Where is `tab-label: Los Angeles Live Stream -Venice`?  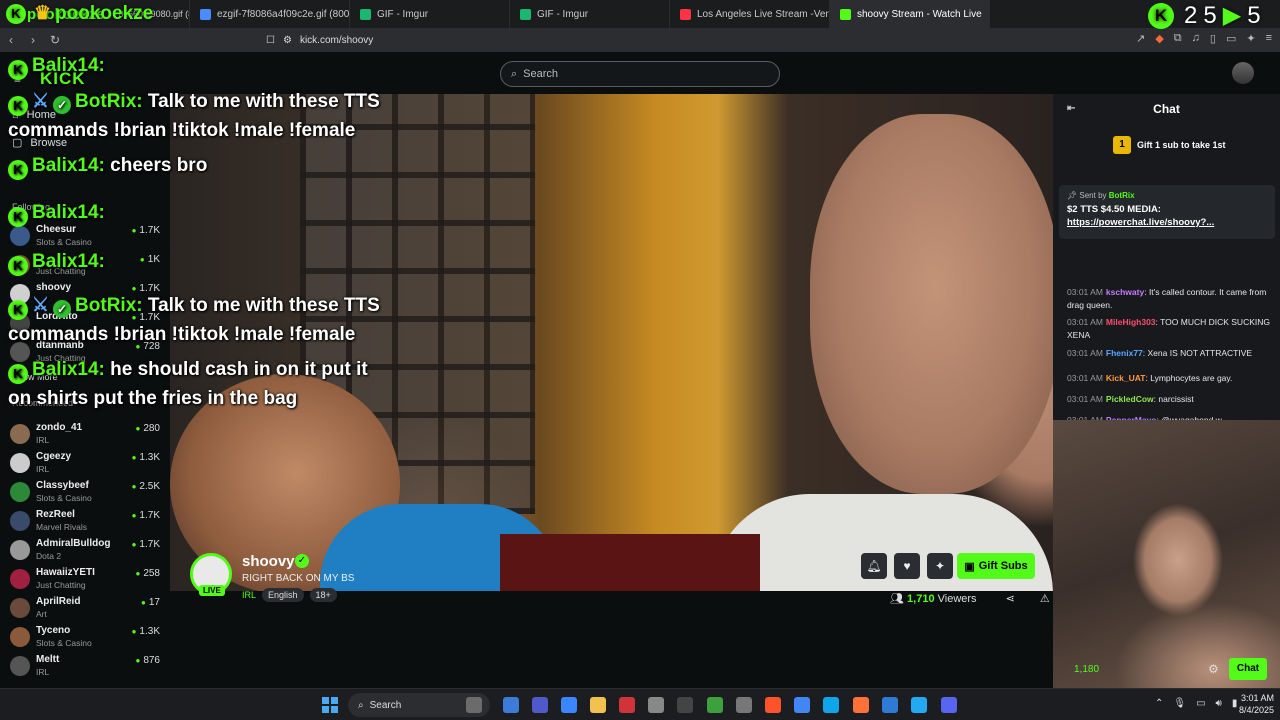
tab-label: Los Angeles Live Stream -Venice is located at coordinates (763, 14).